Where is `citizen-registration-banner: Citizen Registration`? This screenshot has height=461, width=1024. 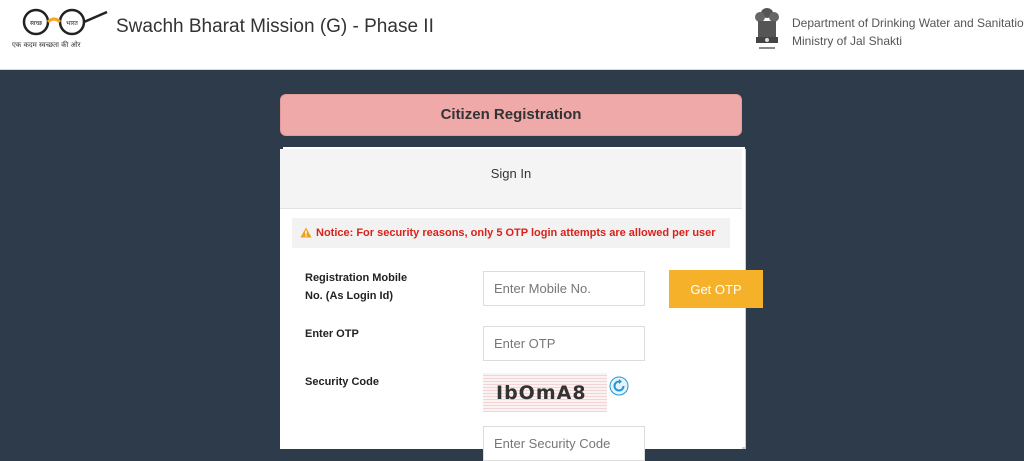 citizen-registration-banner: Citizen Registration is located at coordinates (511, 115).